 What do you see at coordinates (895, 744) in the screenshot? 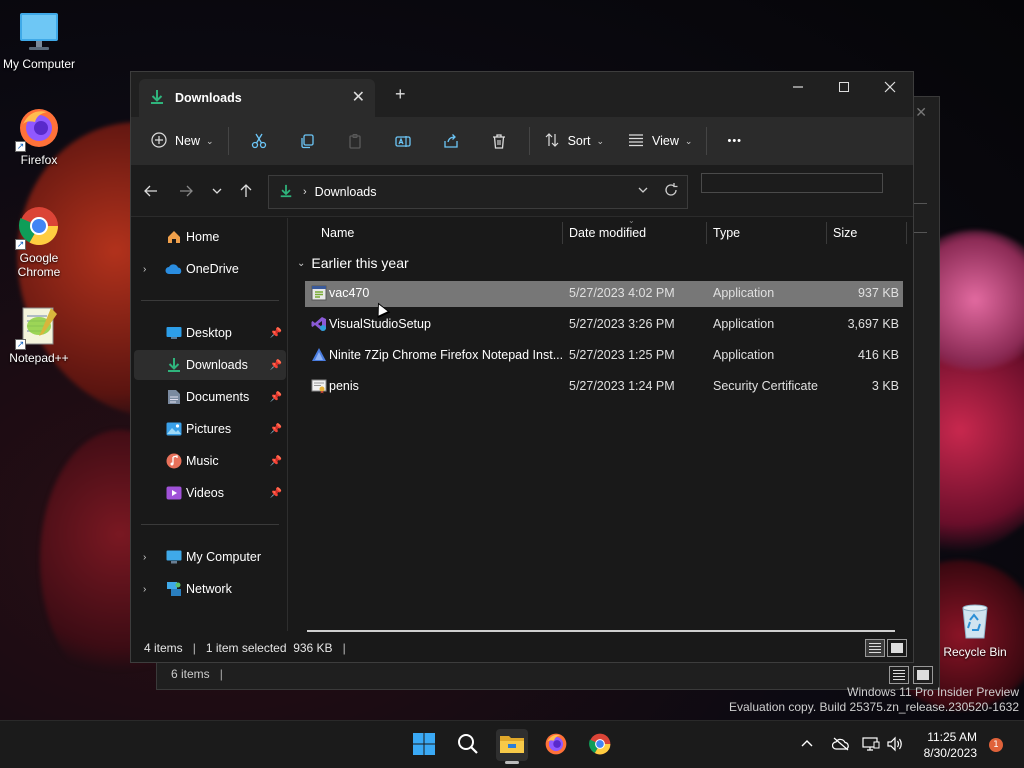
I see `volume-button` at bounding box center [895, 744].